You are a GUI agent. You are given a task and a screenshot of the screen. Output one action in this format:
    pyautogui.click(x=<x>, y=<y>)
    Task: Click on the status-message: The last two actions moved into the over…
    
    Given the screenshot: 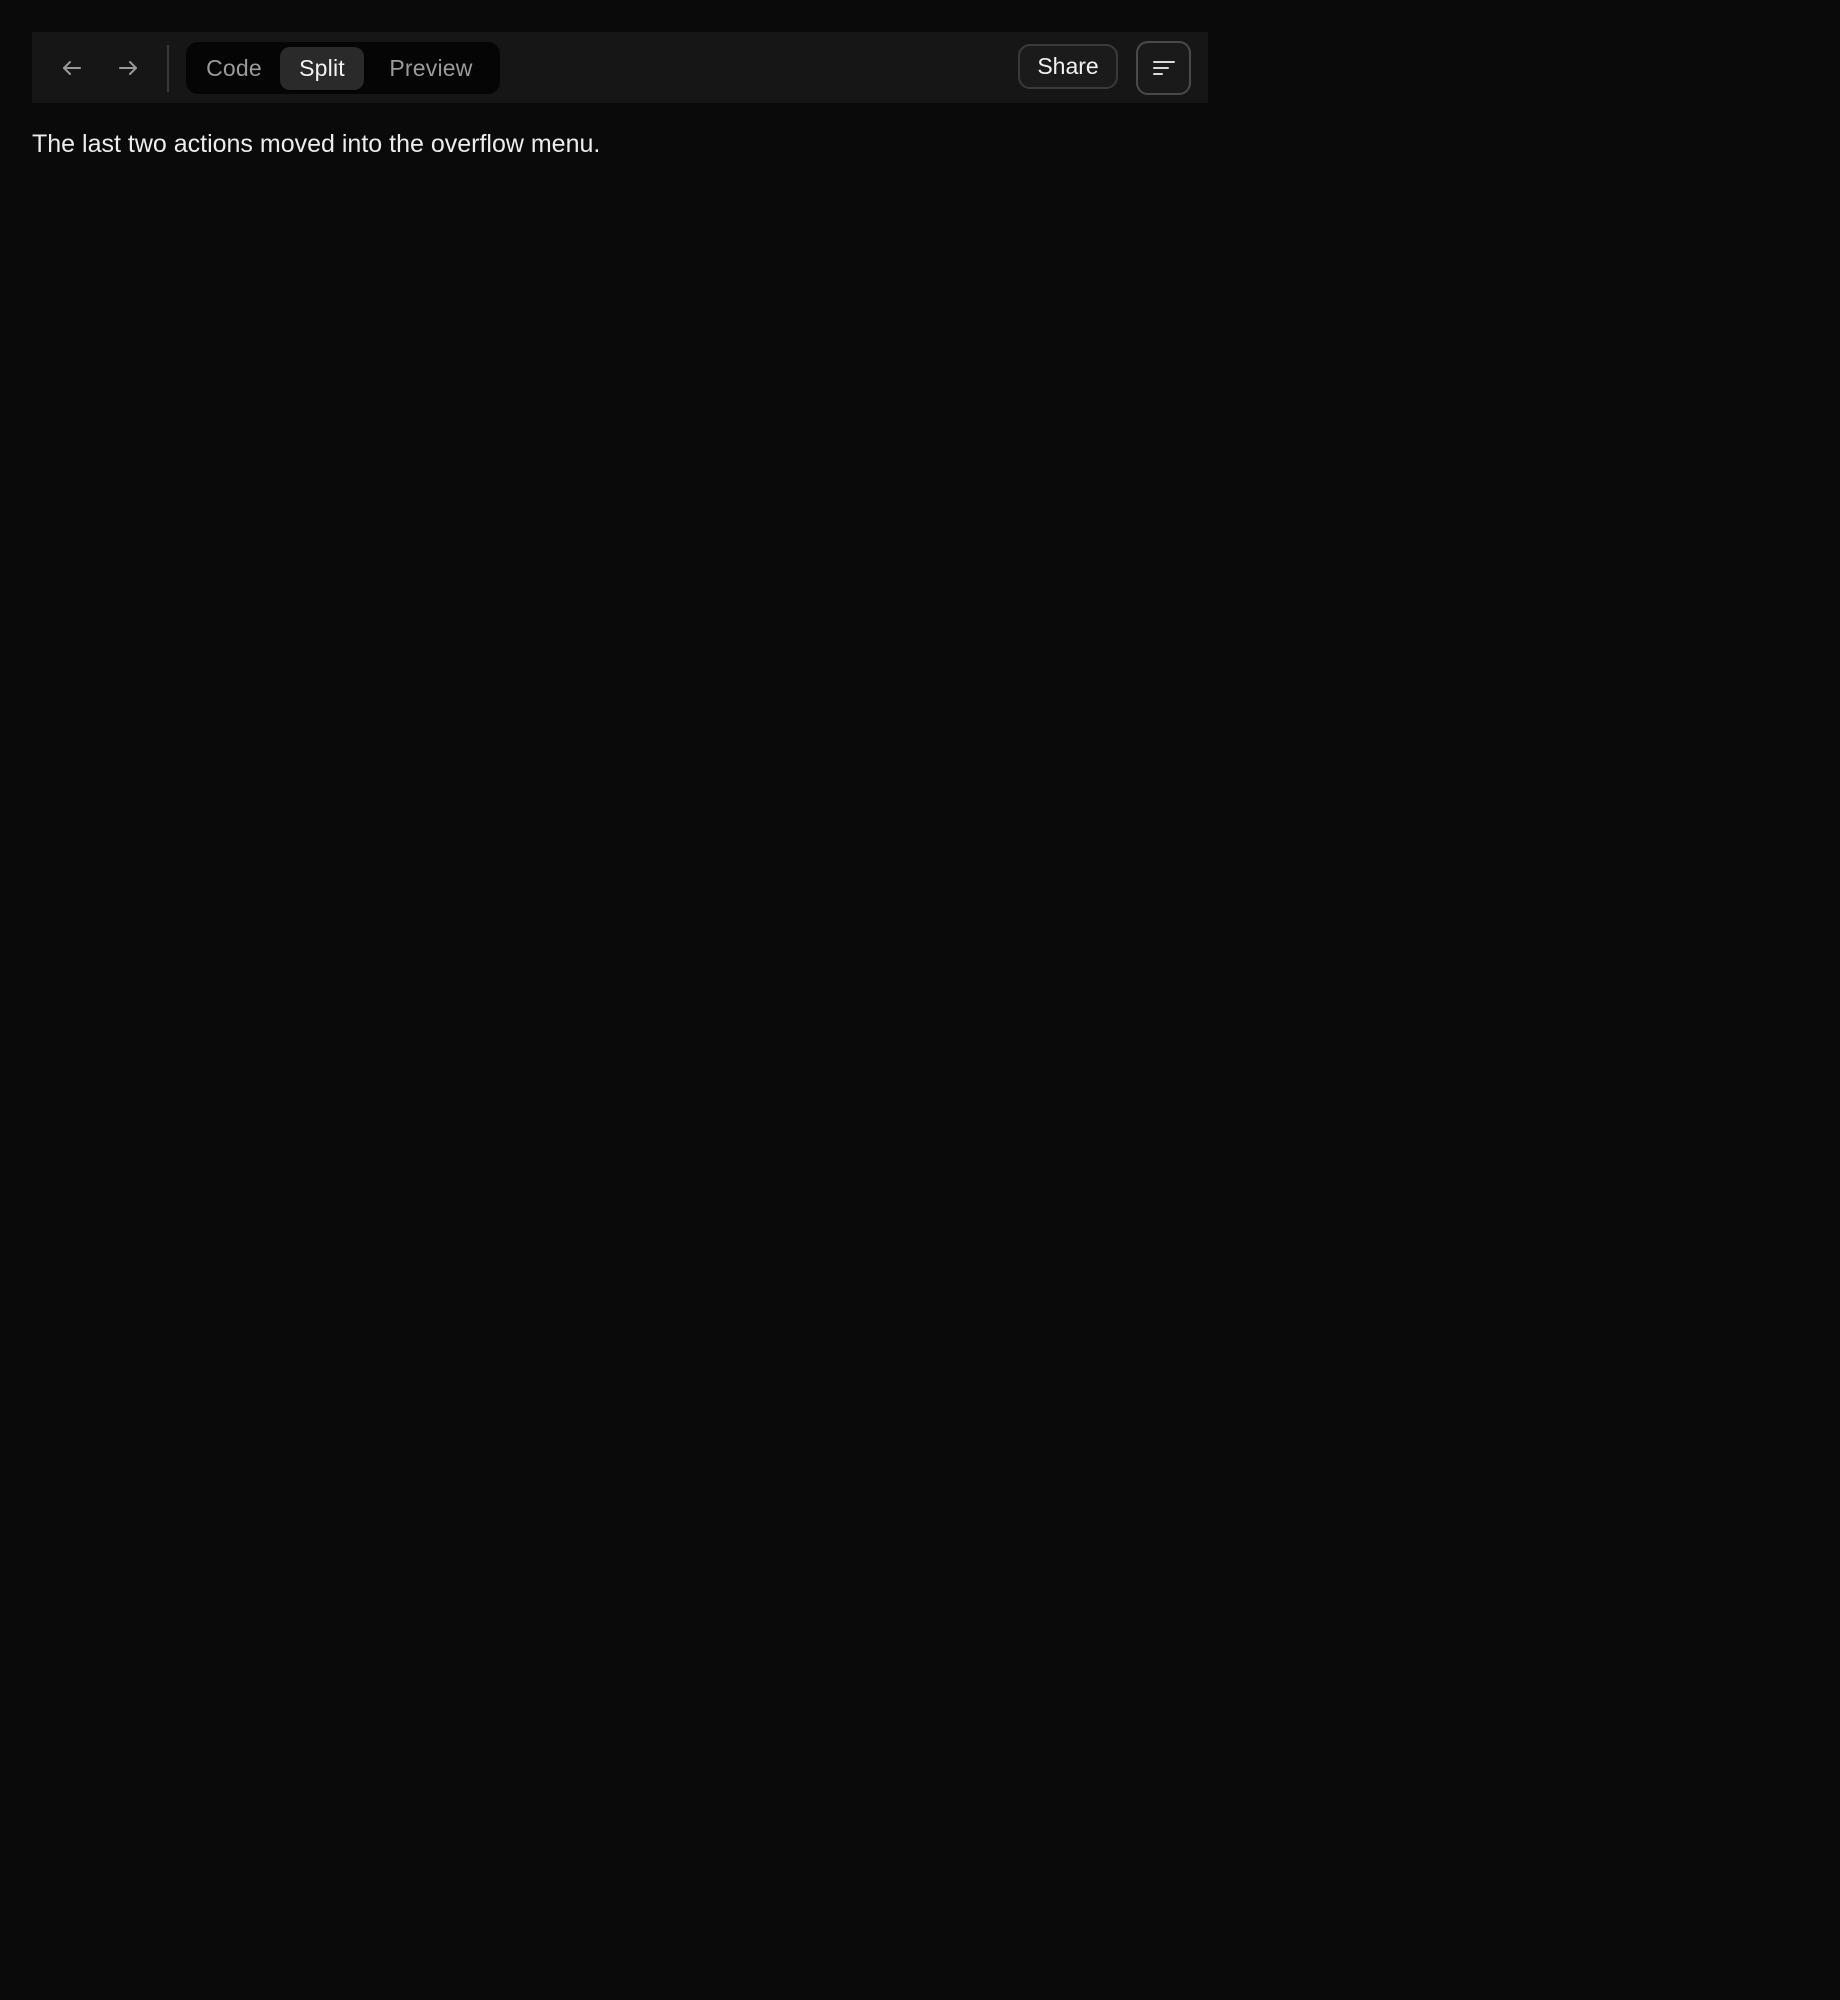 What is the action you would take?
    pyautogui.click(x=316, y=144)
    